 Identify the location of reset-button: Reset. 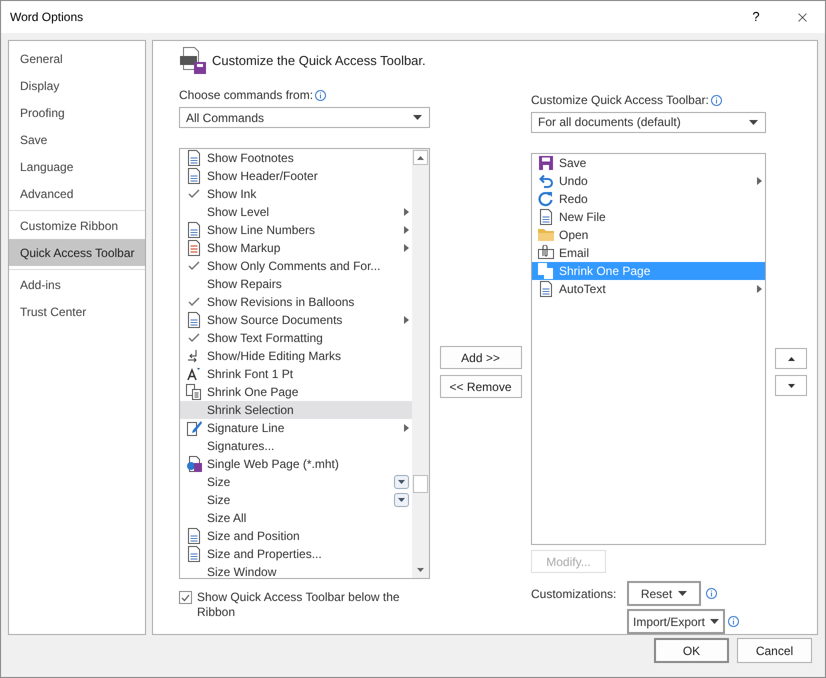
(664, 593).